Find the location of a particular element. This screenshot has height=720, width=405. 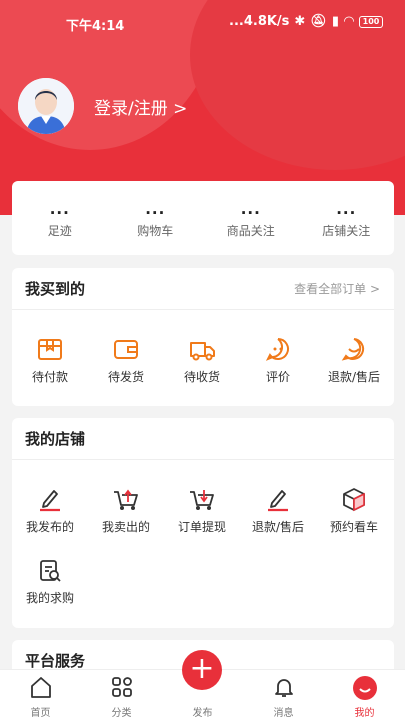

bell-icon is located at coordinates (284, 689).